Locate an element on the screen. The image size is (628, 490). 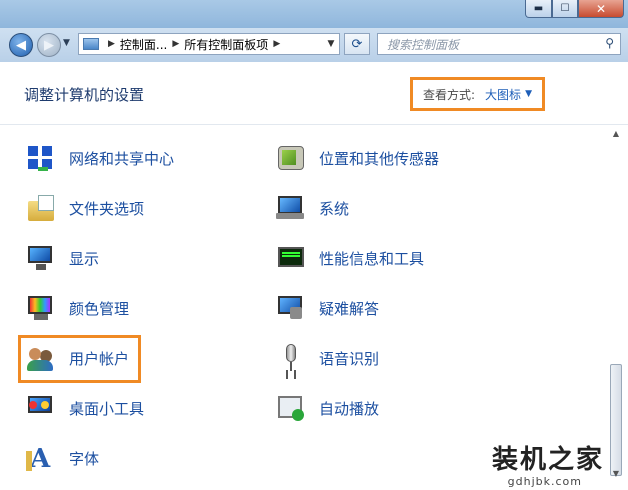
color-management-icon is located at coordinates (41, 308).